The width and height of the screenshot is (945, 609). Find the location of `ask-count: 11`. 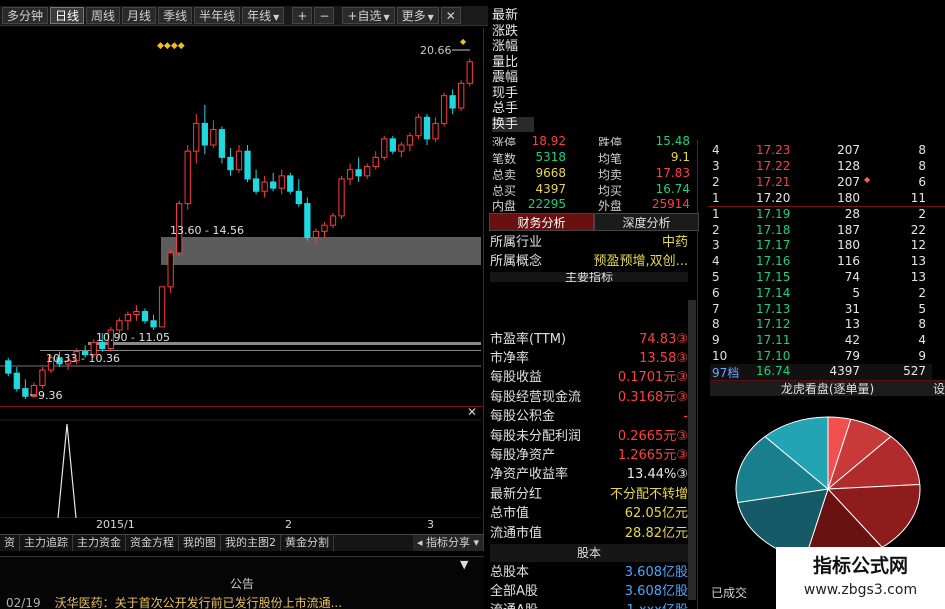

ask-count: 11 is located at coordinates (918, 198).